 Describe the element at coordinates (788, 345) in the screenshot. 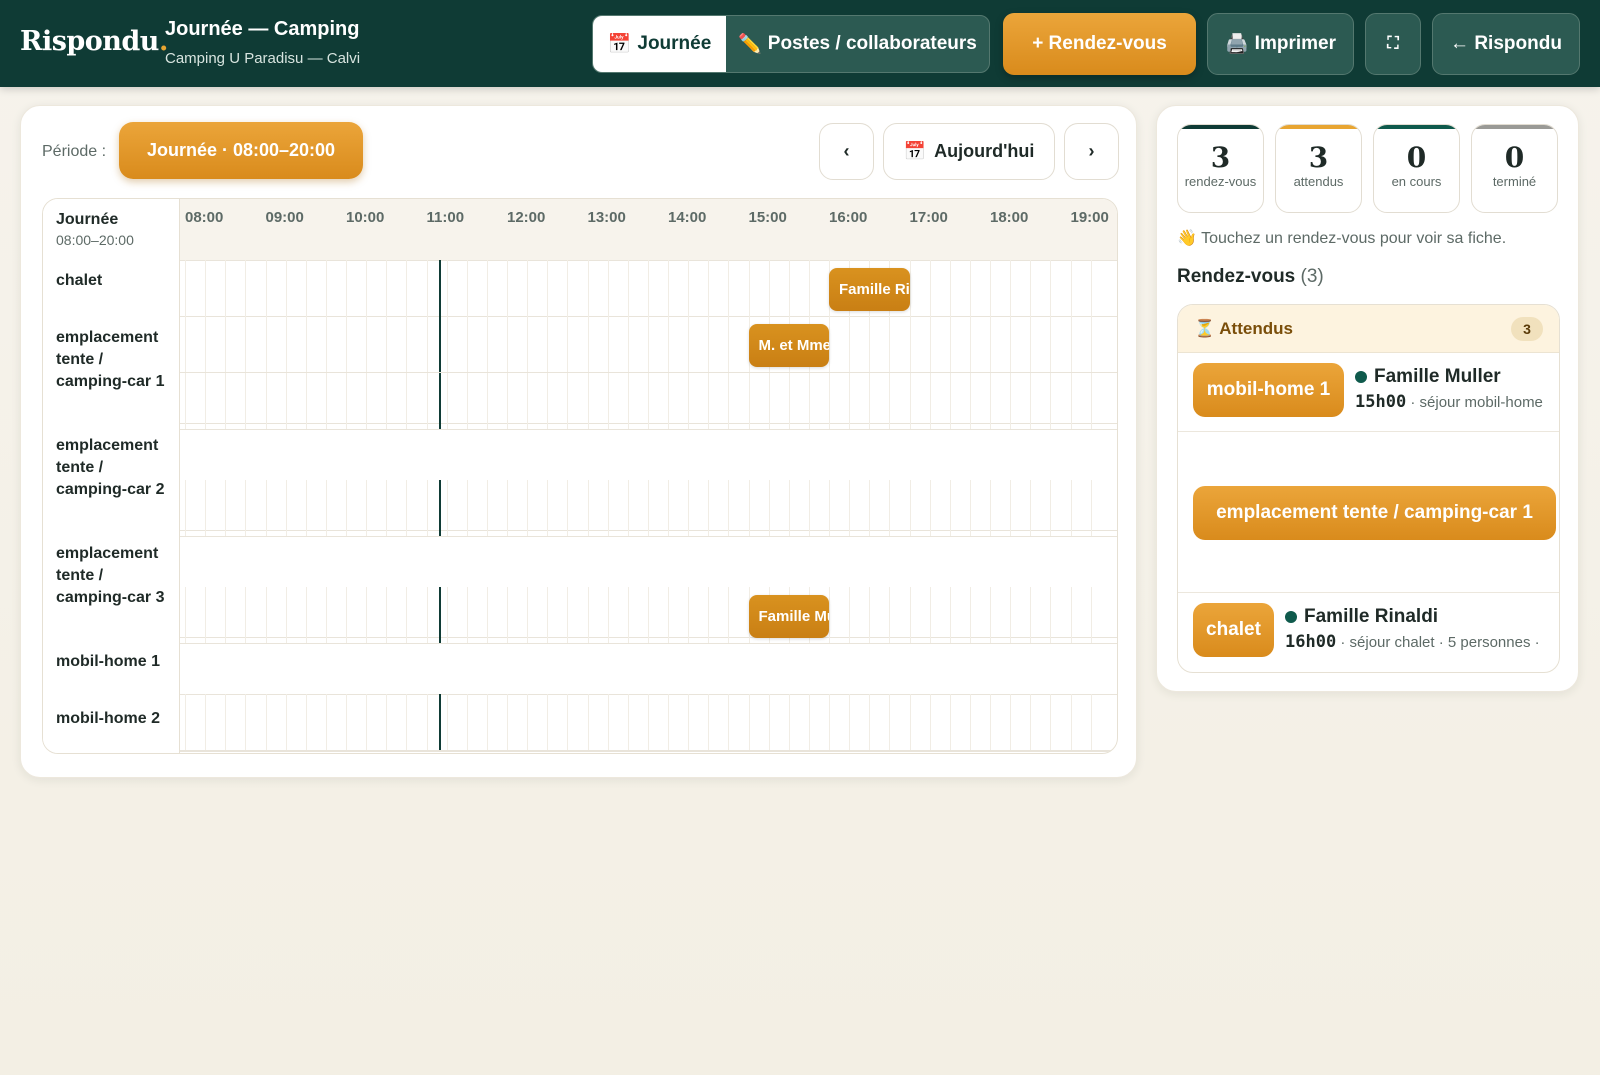

I see `appointment-block: M. et Mme` at that location.